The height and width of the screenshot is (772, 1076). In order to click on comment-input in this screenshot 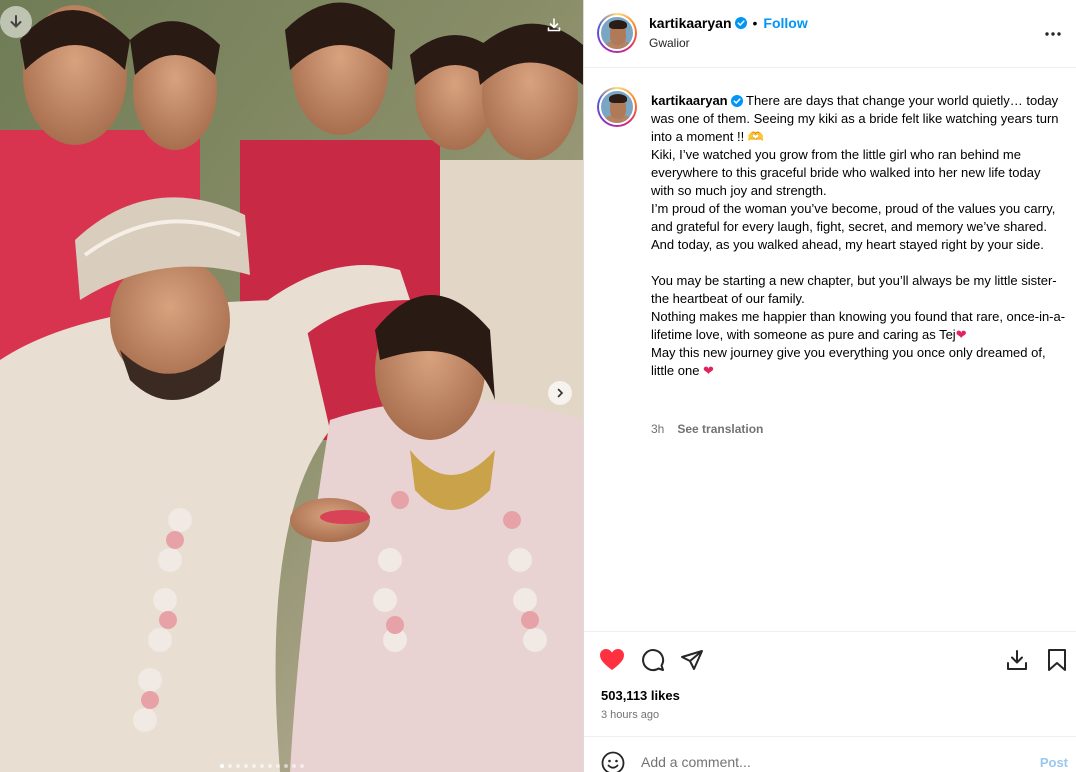, I will do `click(821, 762)`.